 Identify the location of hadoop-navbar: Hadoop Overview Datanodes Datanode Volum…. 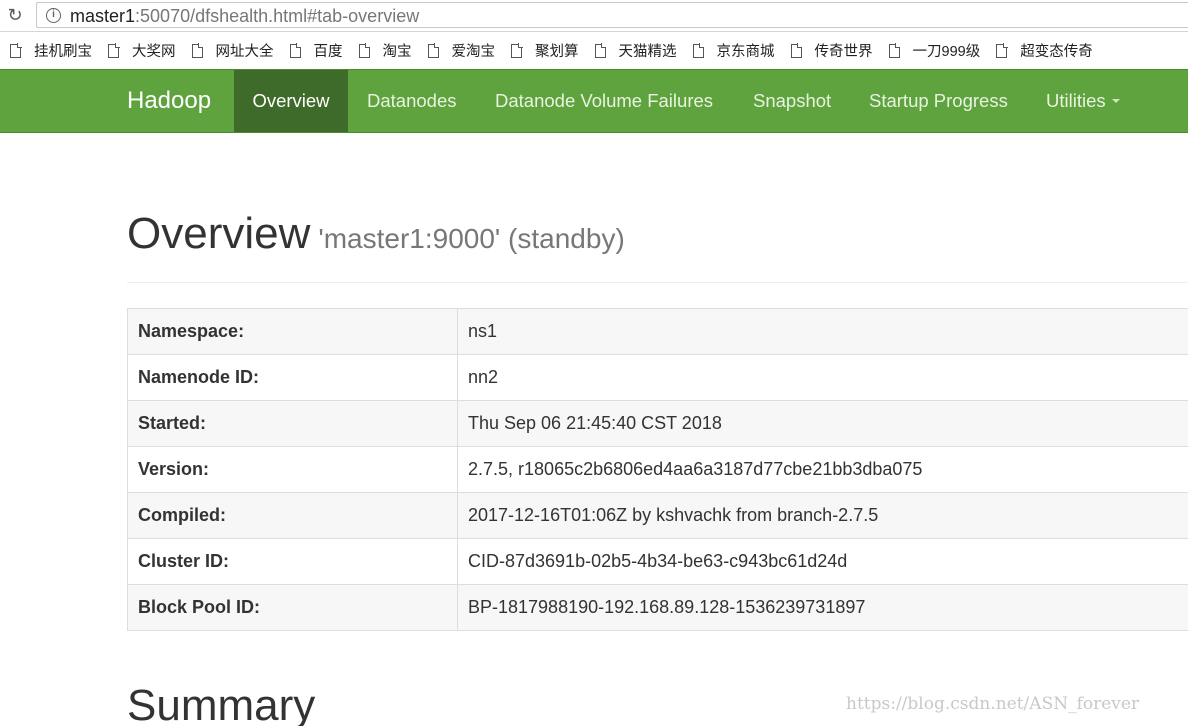
(594, 101).